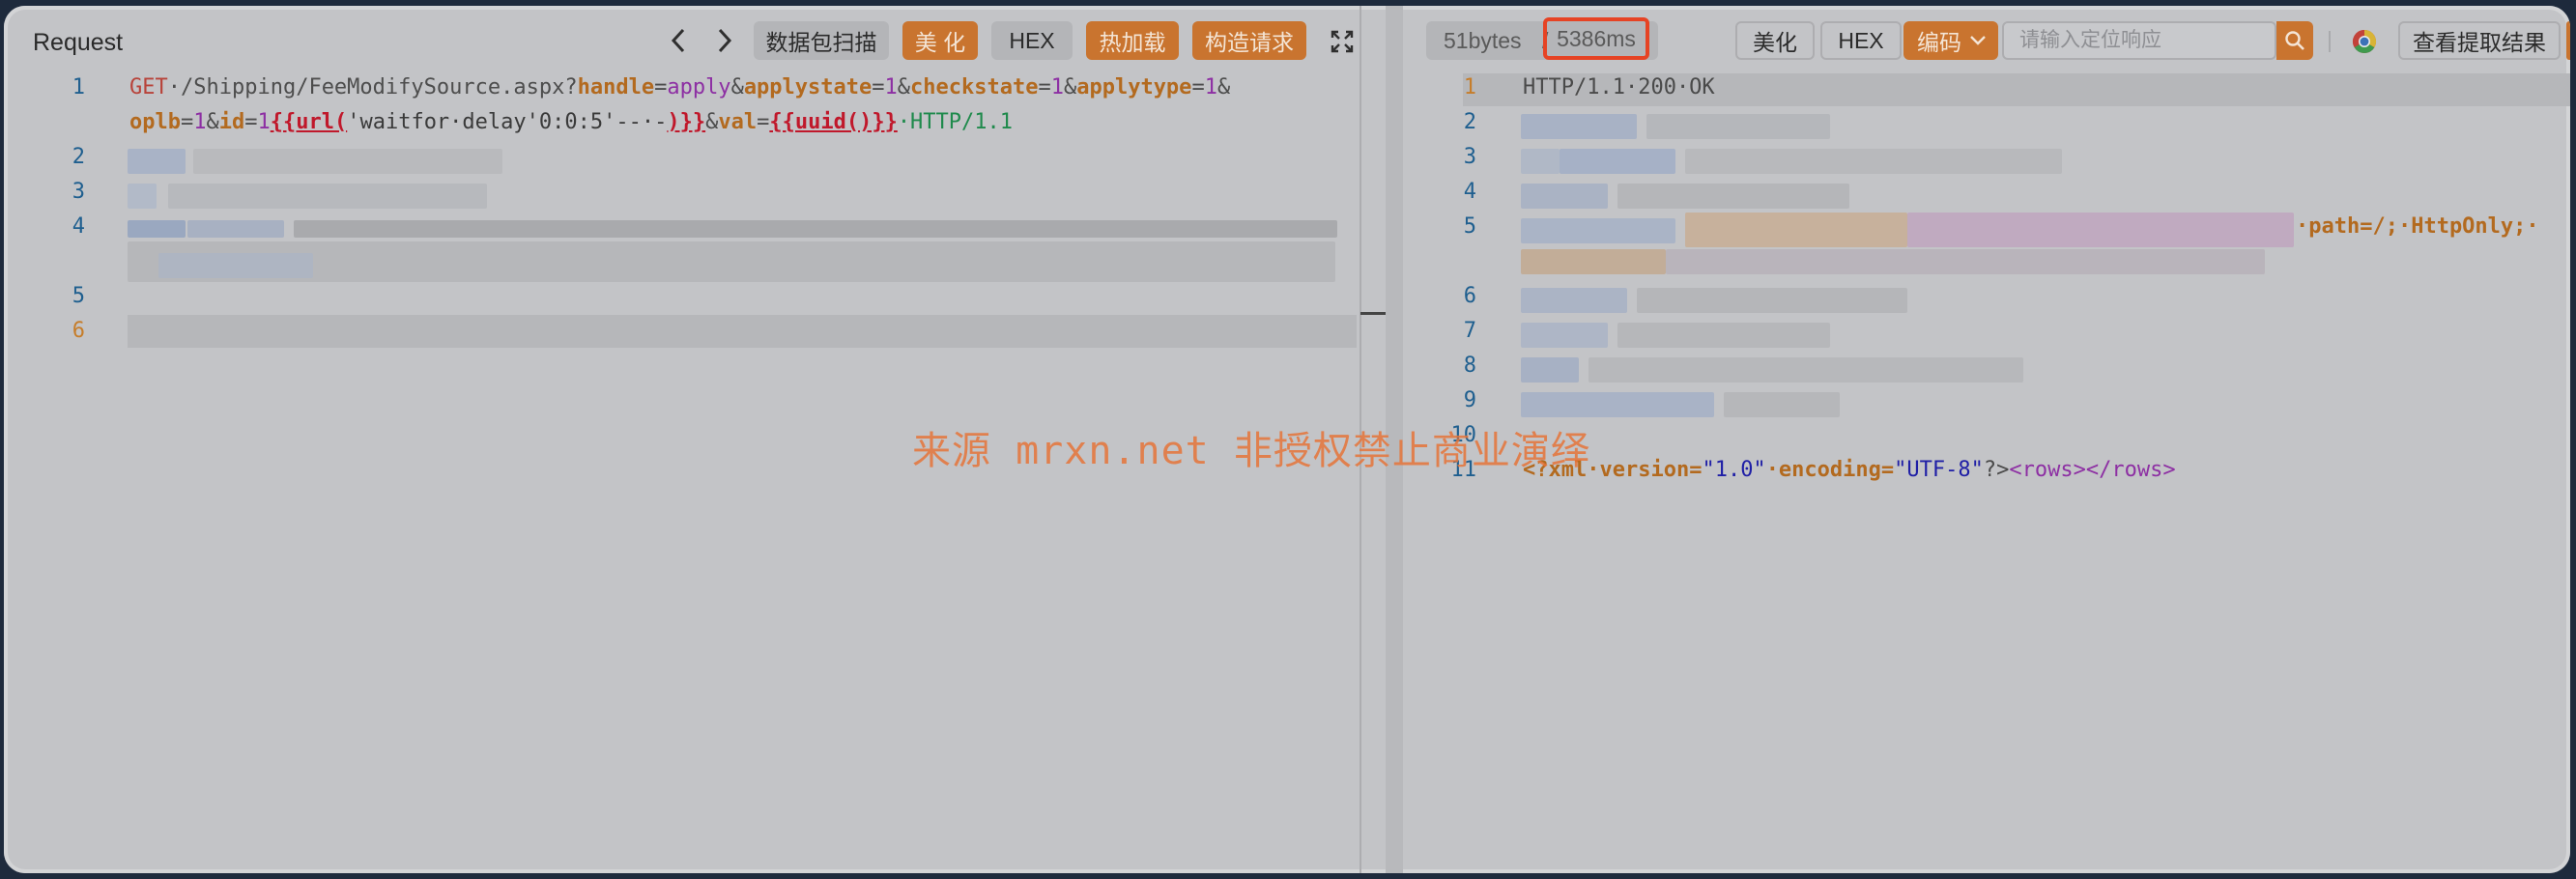 This screenshot has height=879, width=2576. I want to click on request-hex-button: HEX, so click(1032, 40).